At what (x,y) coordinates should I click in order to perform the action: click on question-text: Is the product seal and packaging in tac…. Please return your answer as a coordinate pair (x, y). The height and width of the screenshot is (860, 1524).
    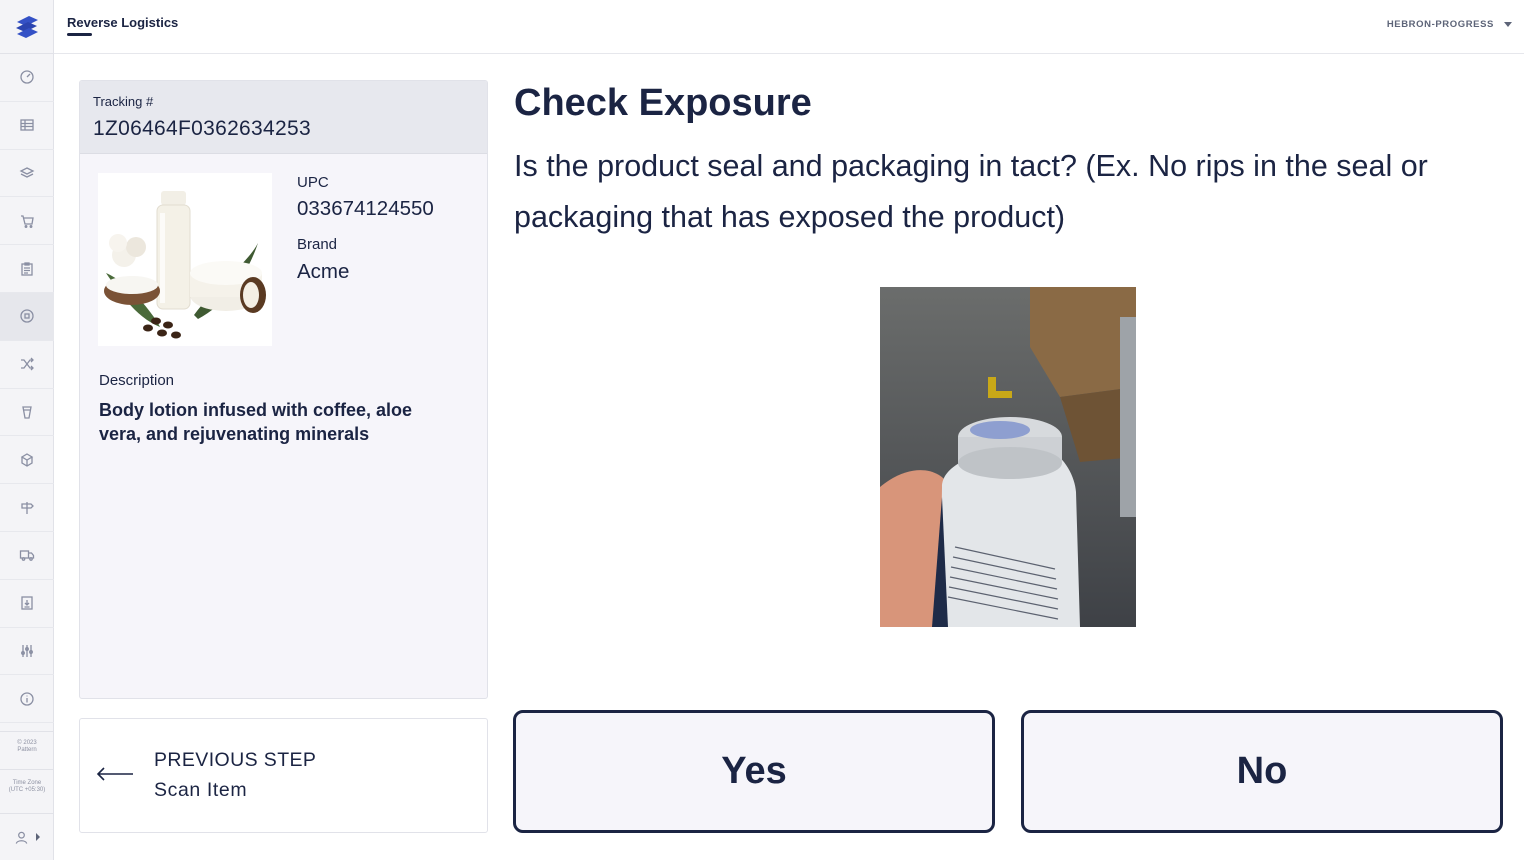
    Looking at the image, I should click on (971, 191).